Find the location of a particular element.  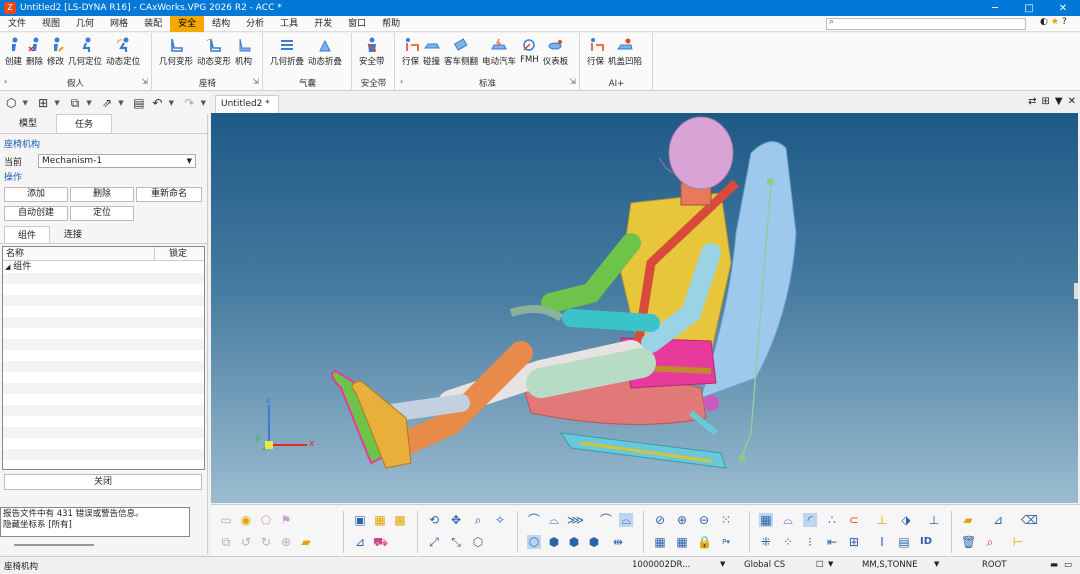

shape-select-icon: ⬠ is located at coordinates (266, 520).